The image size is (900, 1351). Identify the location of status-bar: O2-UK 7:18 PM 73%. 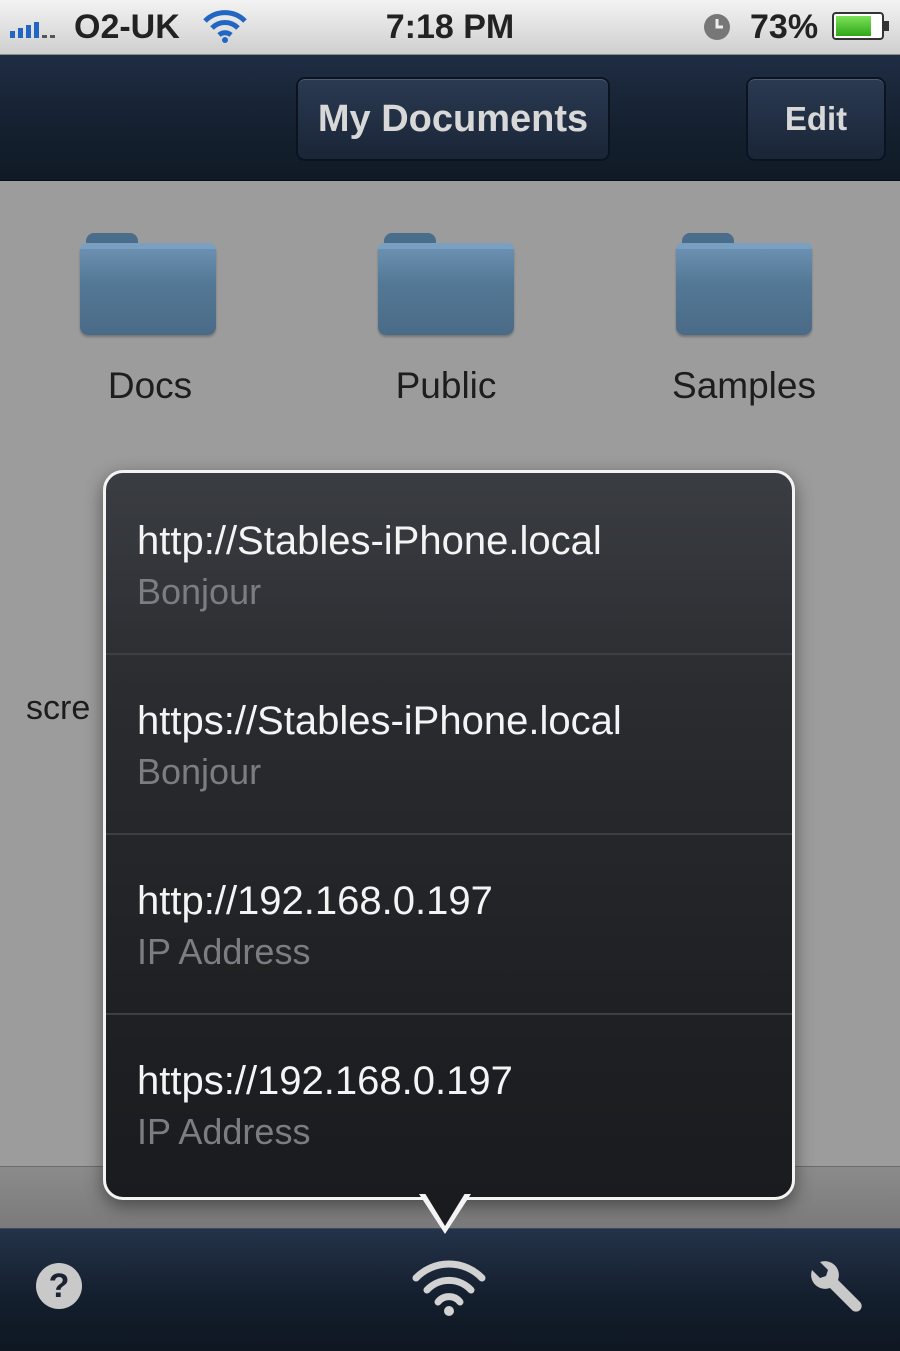
(450, 27).